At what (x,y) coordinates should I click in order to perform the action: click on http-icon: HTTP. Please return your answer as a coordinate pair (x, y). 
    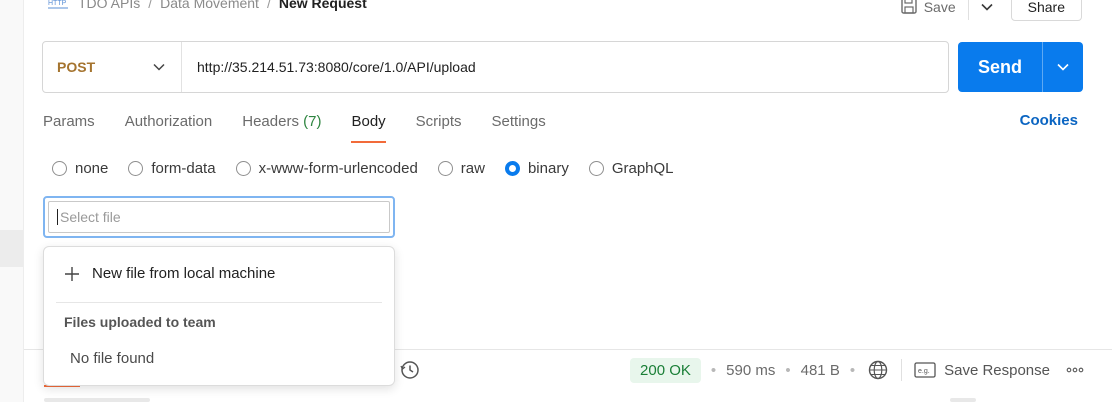
    Looking at the image, I should click on (58, 5).